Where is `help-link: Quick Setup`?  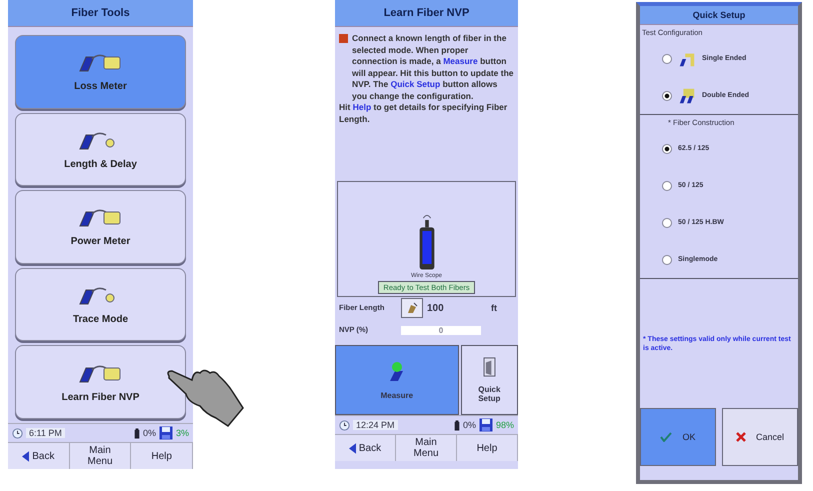 help-link: Quick Setup is located at coordinates (415, 84).